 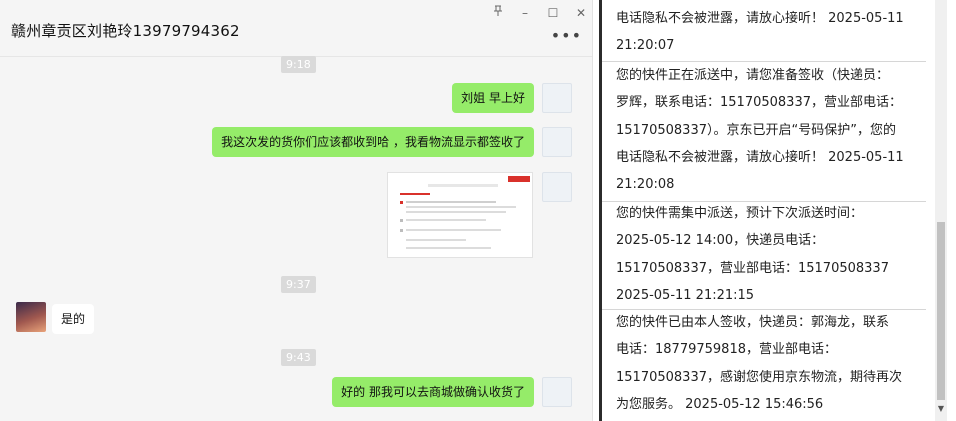 What do you see at coordinates (566, 35) in the screenshot?
I see `more-options-button: •••` at bounding box center [566, 35].